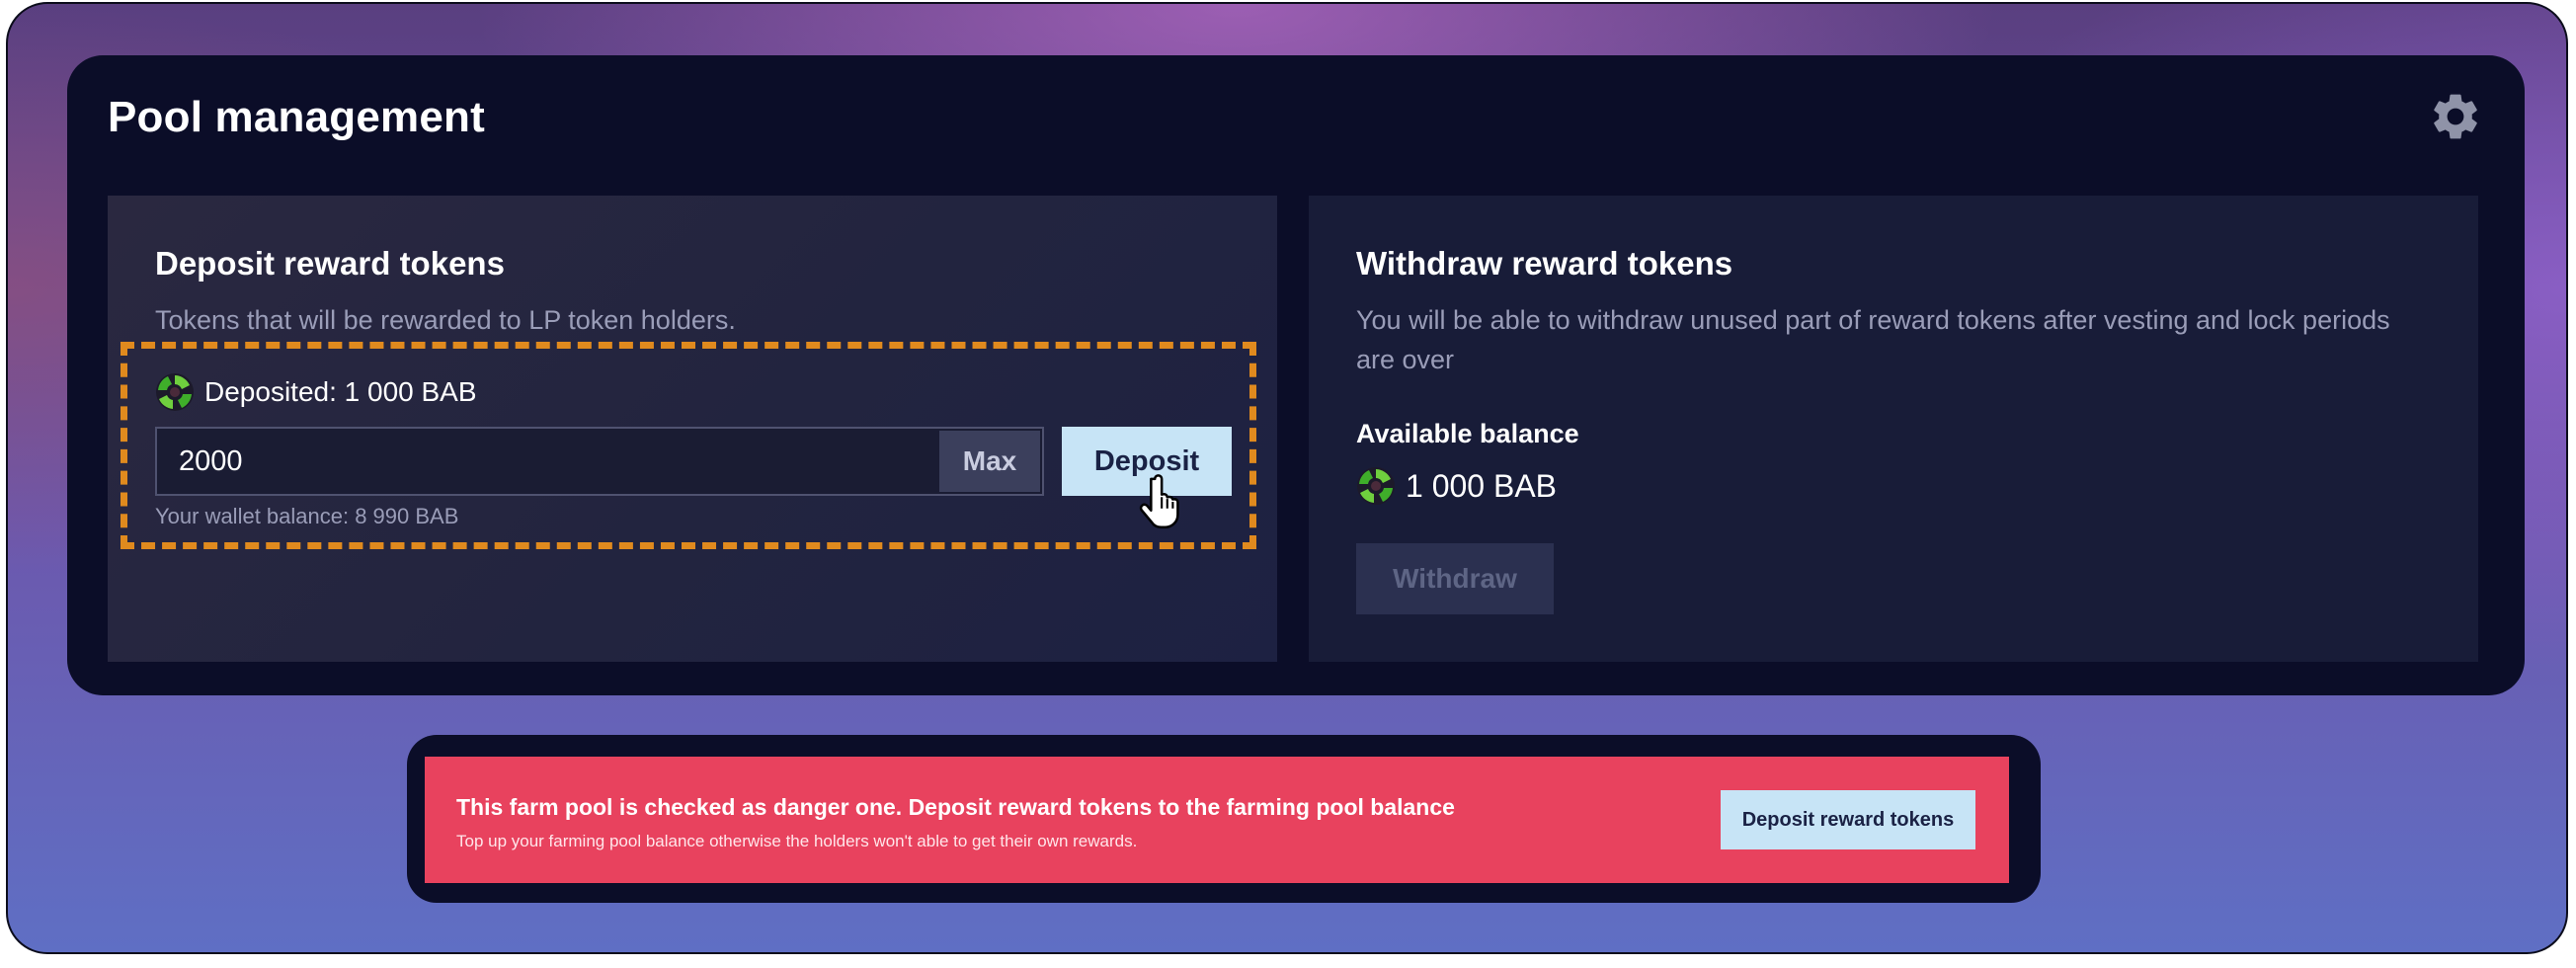 This screenshot has height=968, width=2576. What do you see at coordinates (1848, 819) in the screenshot?
I see `deposit-reward-tokens-button: Deposit reward tokens` at bounding box center [1848, 819].